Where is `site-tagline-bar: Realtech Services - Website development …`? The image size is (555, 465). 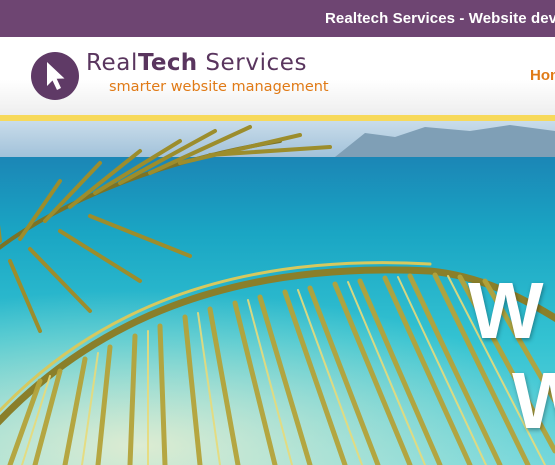 site-tagline-bar: Realtech Services - Website development … is located at coordinates (440, 18).